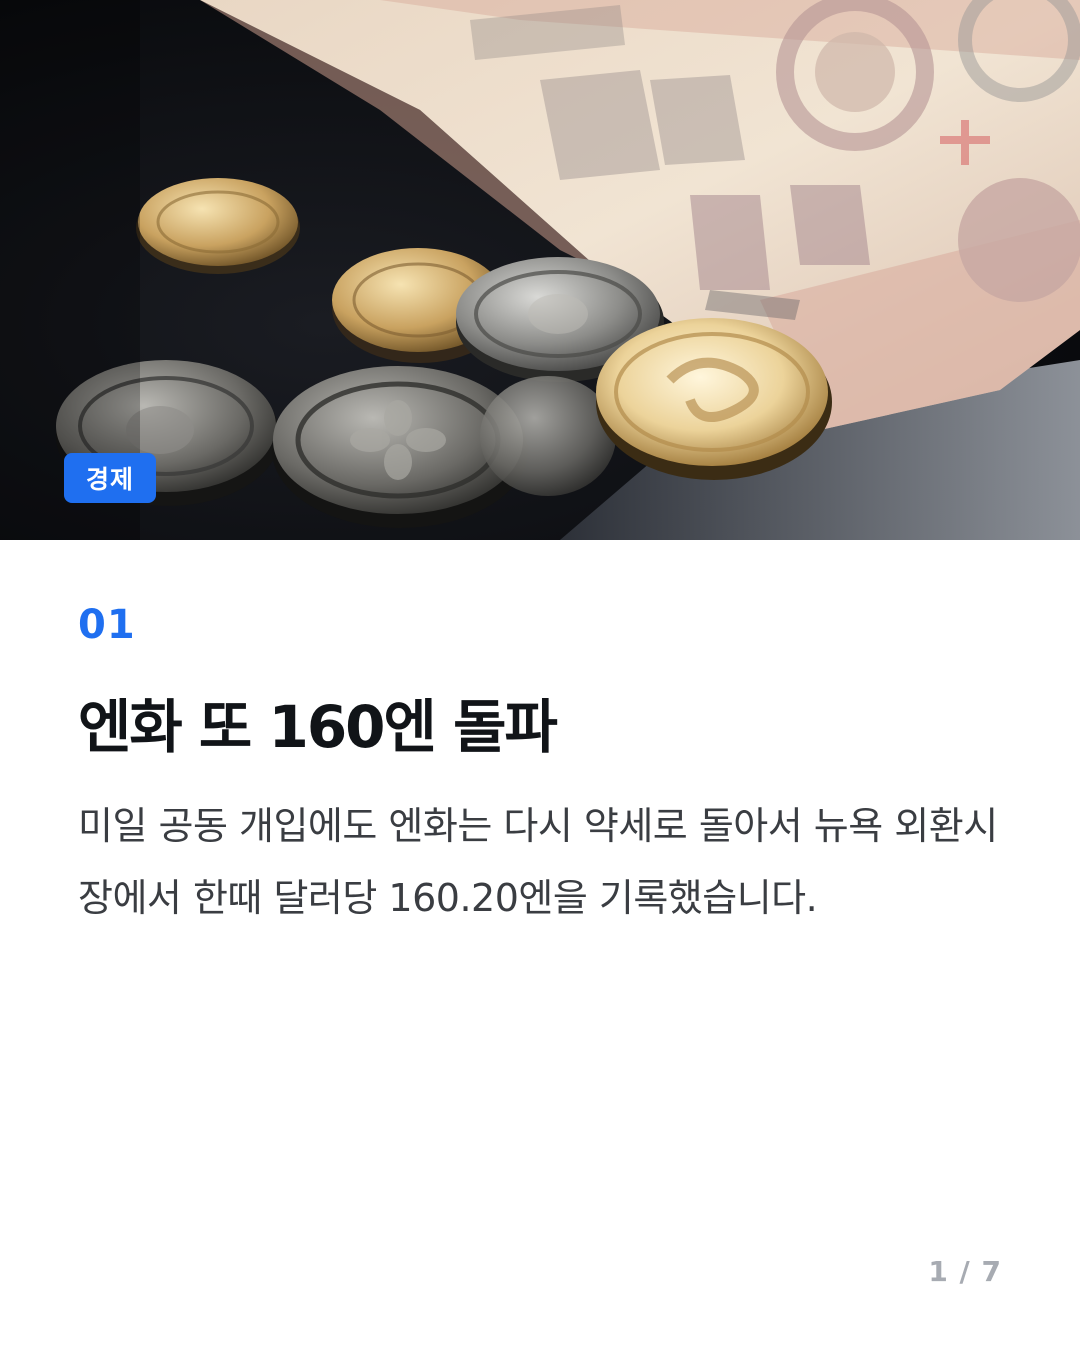 This screenshot has width=1080, height=1350. I want to click on item-number: 01, so click(107, 625).